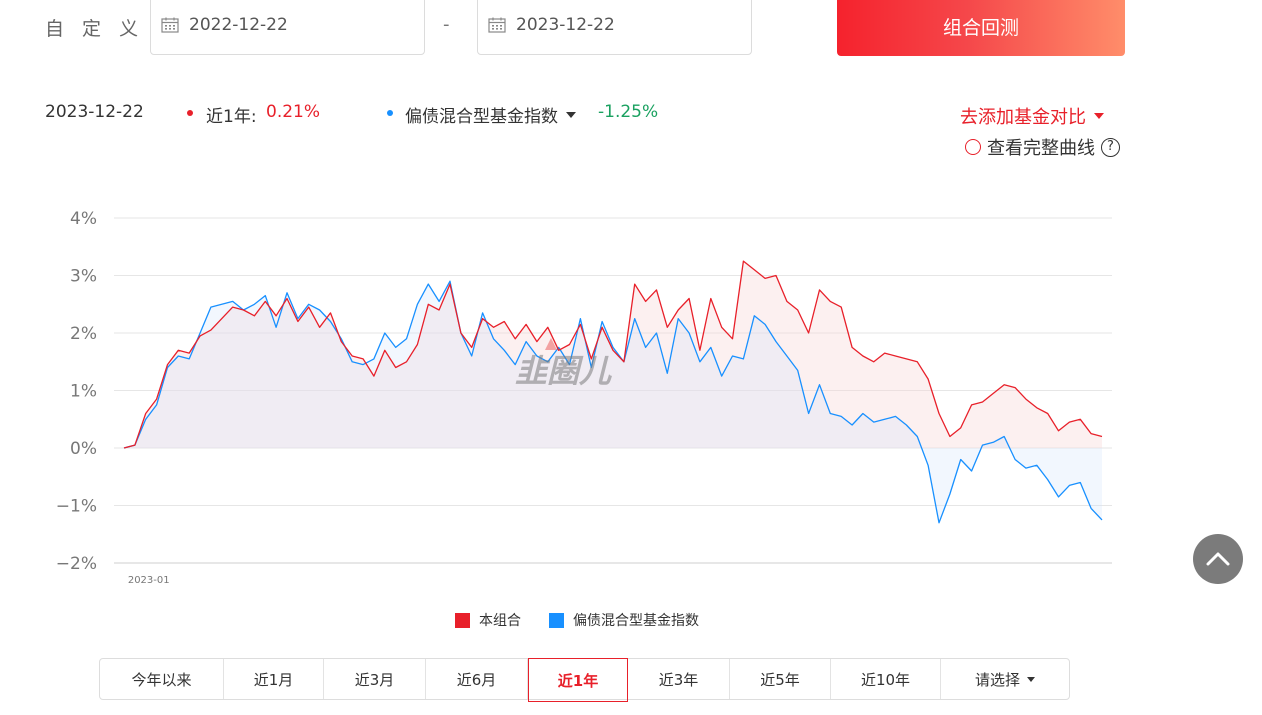  I want to click on help-icon: ?, so click(1110, 147).